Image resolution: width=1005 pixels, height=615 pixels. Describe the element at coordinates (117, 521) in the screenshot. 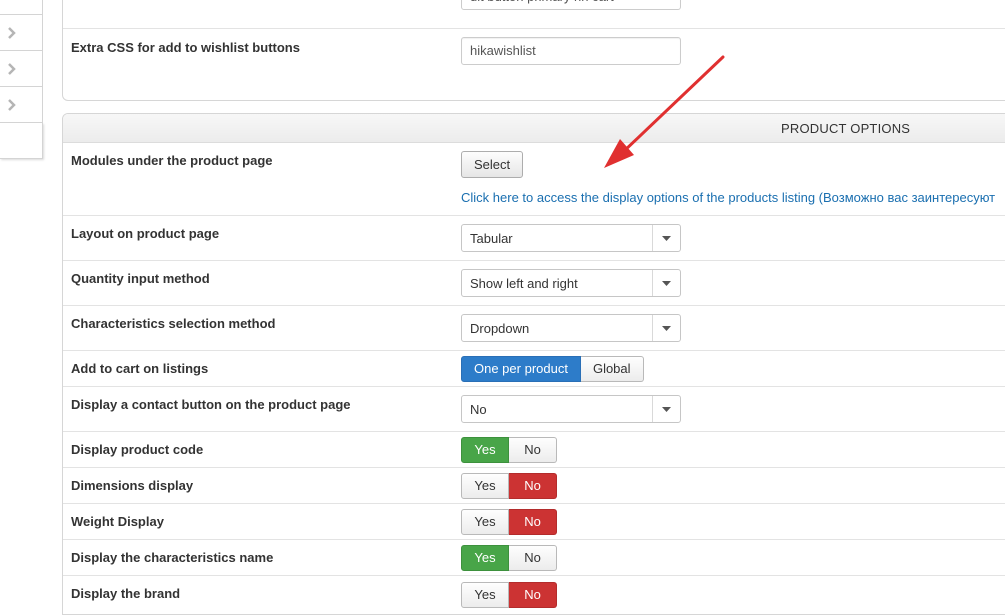

I see `weight-label: Weight Display` at that location.